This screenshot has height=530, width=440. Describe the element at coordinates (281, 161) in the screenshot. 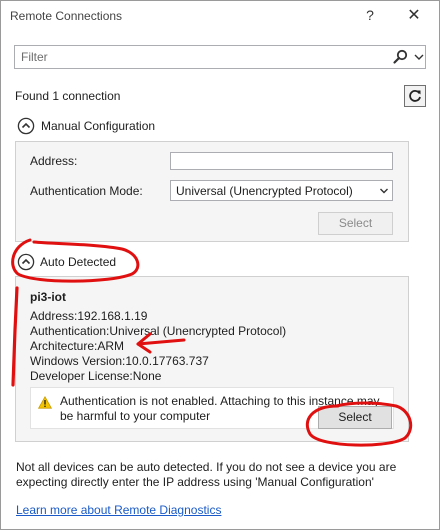

I see `address-input` at that location.